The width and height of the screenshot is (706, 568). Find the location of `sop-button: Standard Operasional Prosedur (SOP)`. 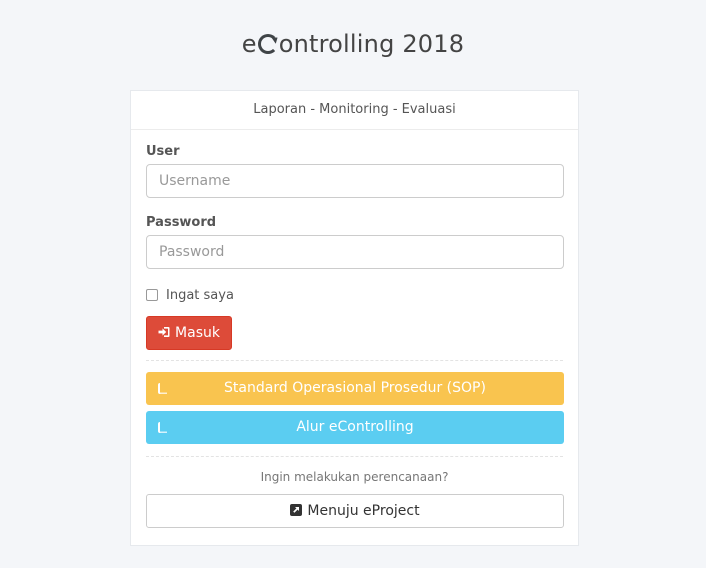

sop-button: Standard Operasional Prosedur (SOP) is located at coordinates (355, 388).